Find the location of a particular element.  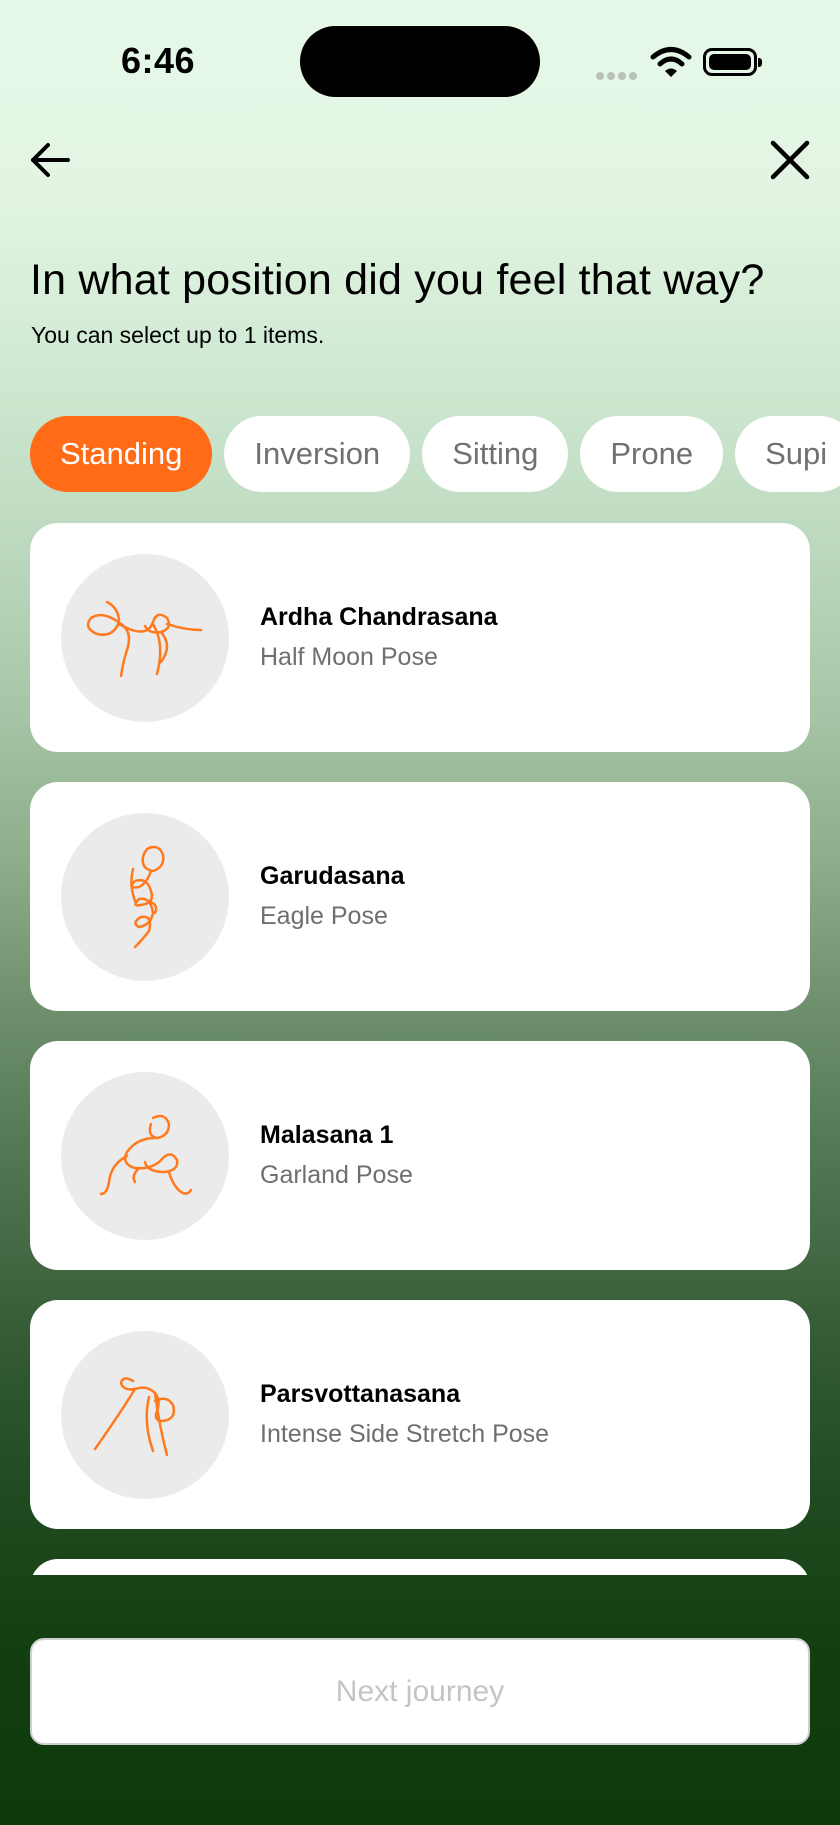

category-tabs: Standing Inversion Sitting Prone Supi is located at coordinates (435, 455).